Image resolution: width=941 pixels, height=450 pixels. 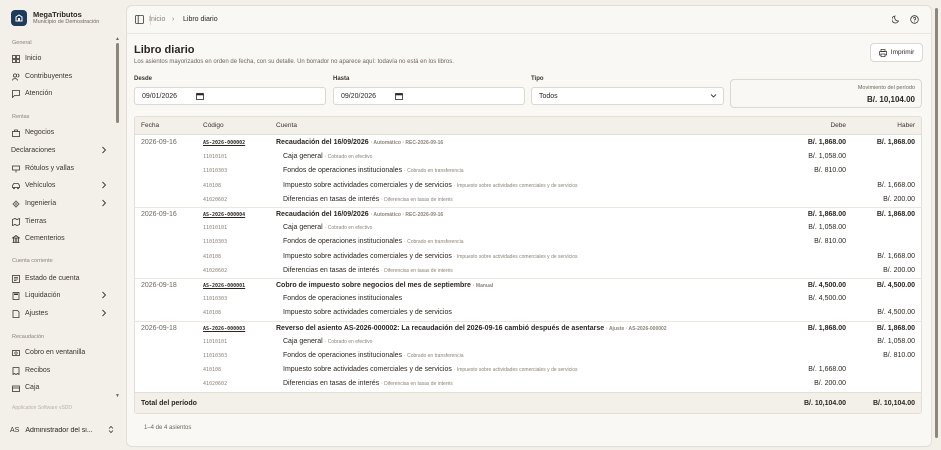 What do you see at coordinates (42, 408) in the screenshot?
I see `footer-note: Application Software vSDD` at bounding box center [42, 408].